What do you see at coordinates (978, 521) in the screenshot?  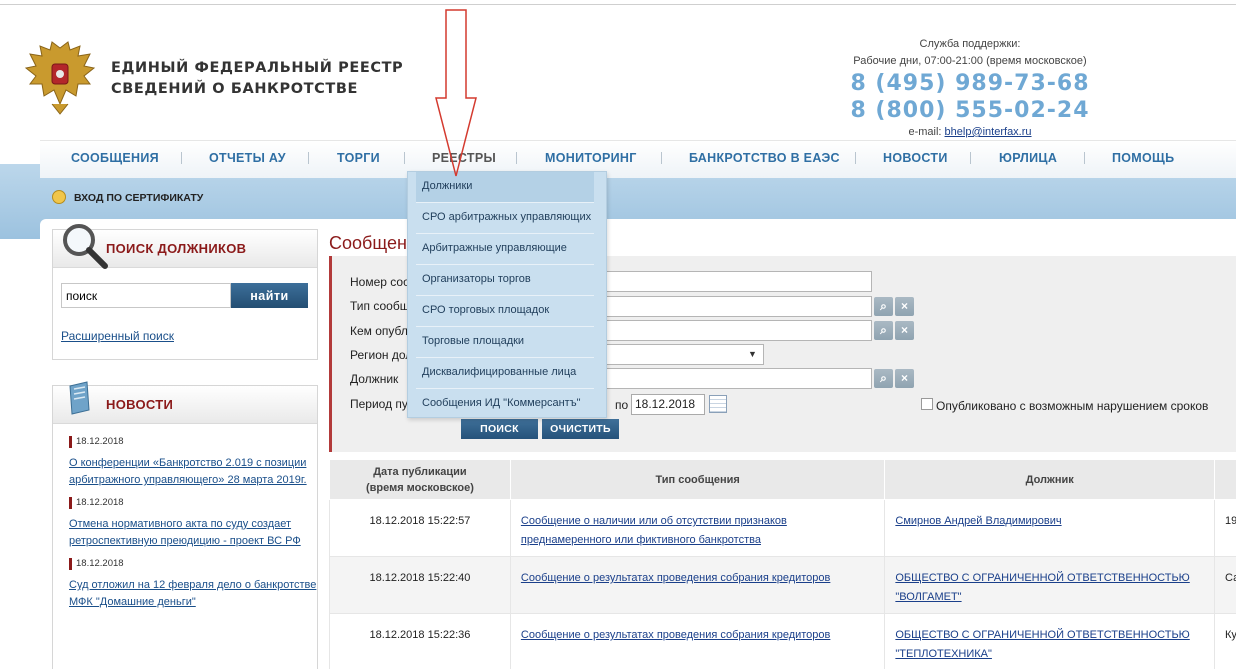 I see `row-debtor-link: Смирнов Андрей Владимирович` at bounding box center [978, 521].